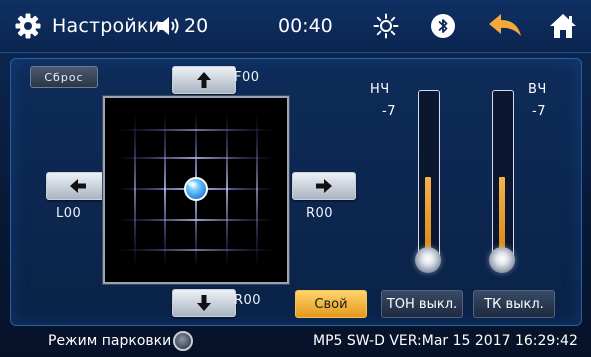 This screenshot has height=357, width=591. Describe the element at coordinates (305, 26) in the screenshot. I see `clock: 00:40` at that location.